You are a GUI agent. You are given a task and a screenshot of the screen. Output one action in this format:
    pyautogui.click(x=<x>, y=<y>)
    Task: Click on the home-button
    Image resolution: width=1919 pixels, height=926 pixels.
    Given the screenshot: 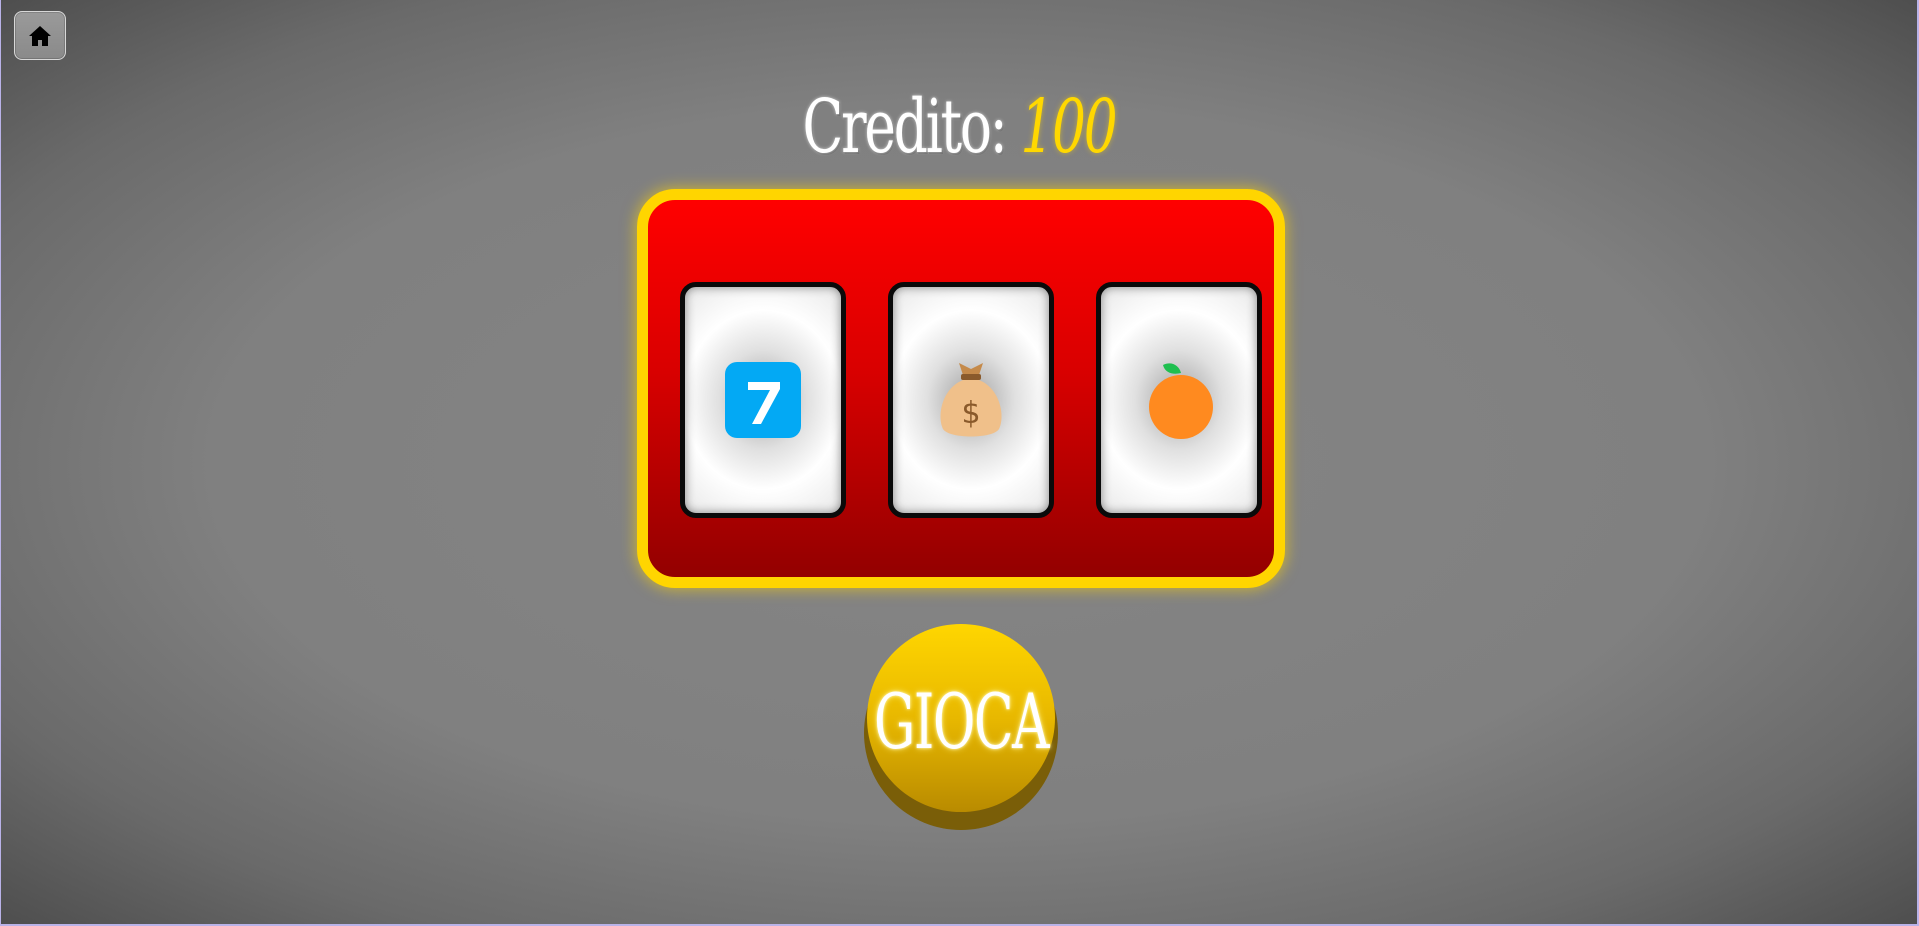 What is the action you would take?
    pyautogui.click(x=40, y=35)
    